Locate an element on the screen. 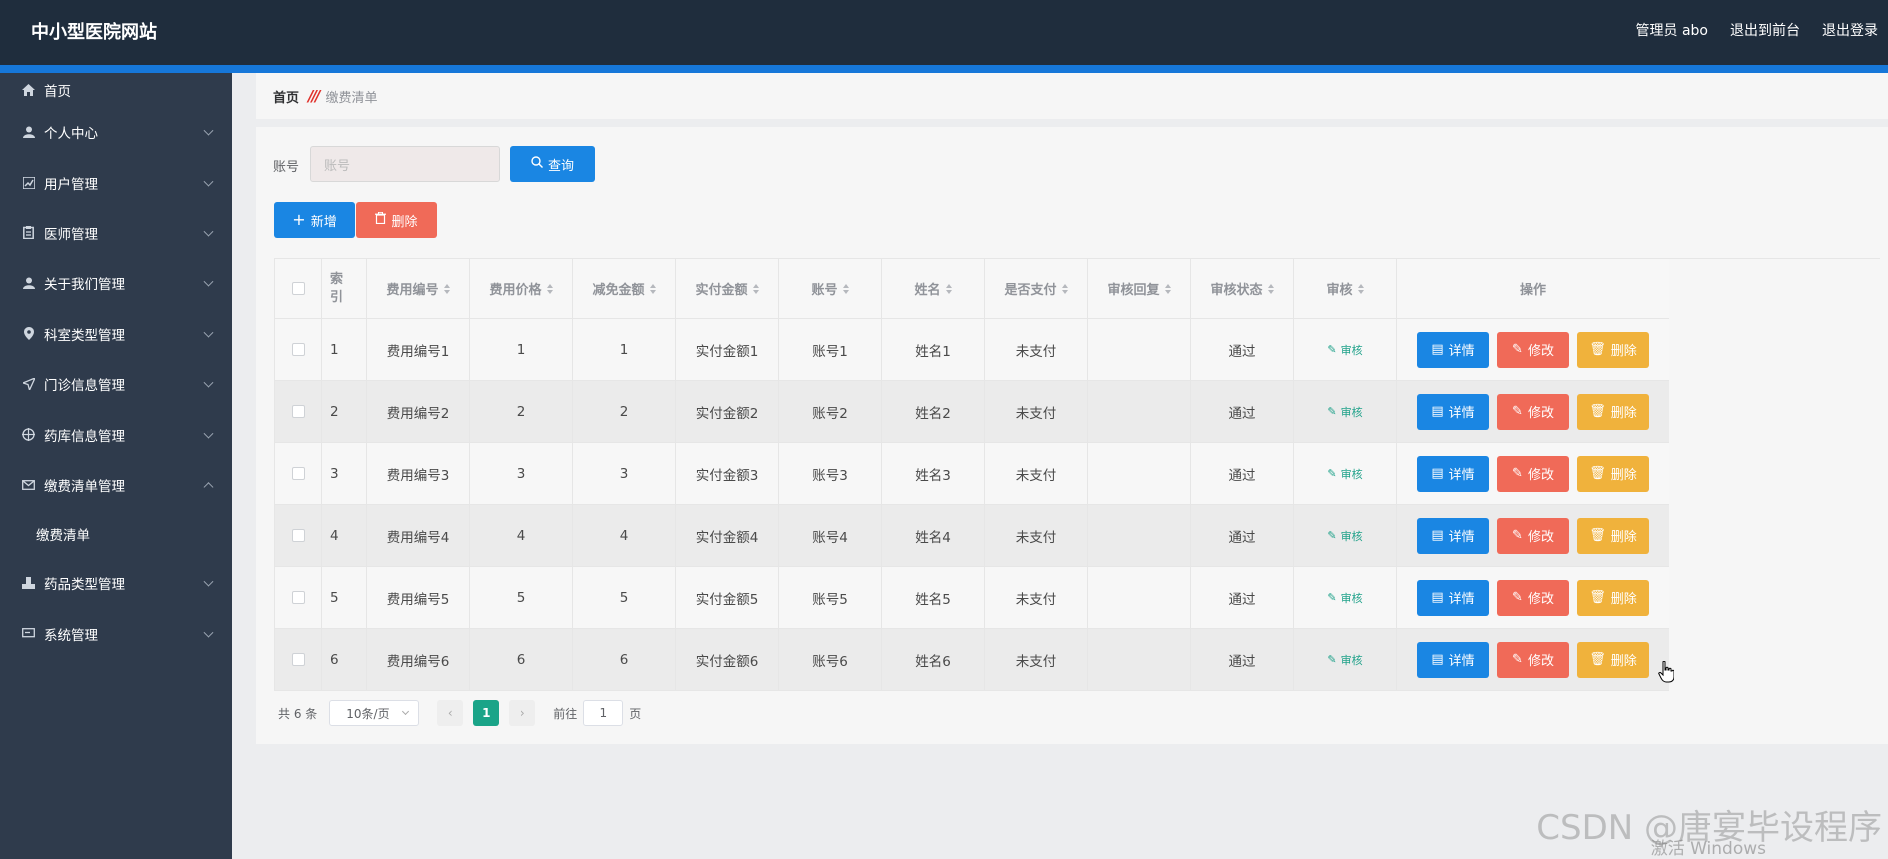 This screenshot has width=1888, height=859. sidebar-item-home: 首页 is located at coordinates (116, 90).